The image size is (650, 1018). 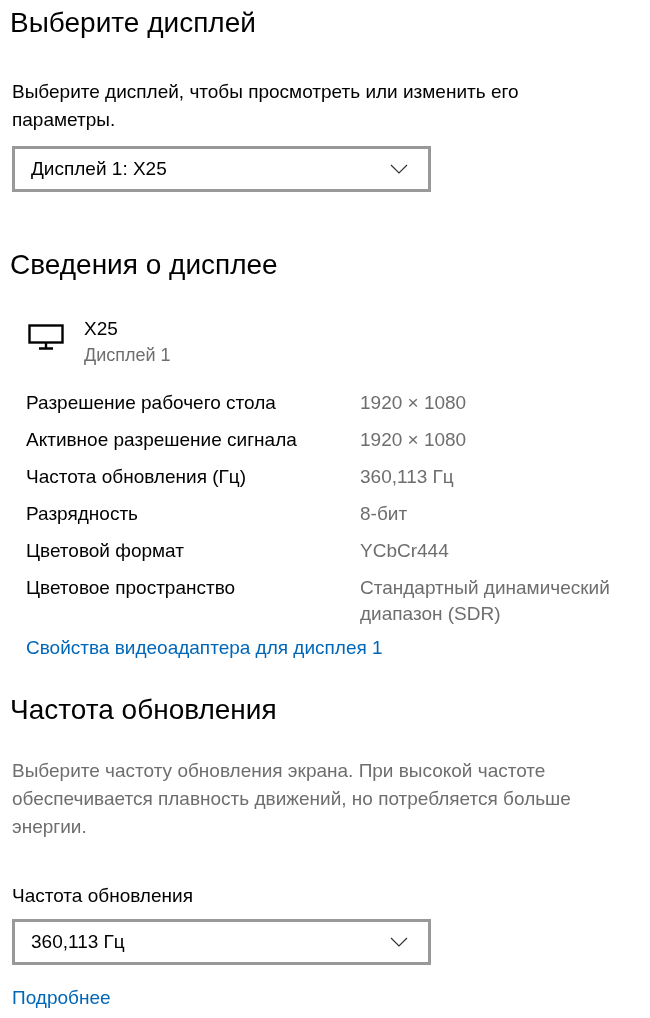 What do you see at coordinates (221, 942) in the screenshot?
I see `refresh-rate-dropdown: 360,113 Гц` at bounding box center [221, 942].